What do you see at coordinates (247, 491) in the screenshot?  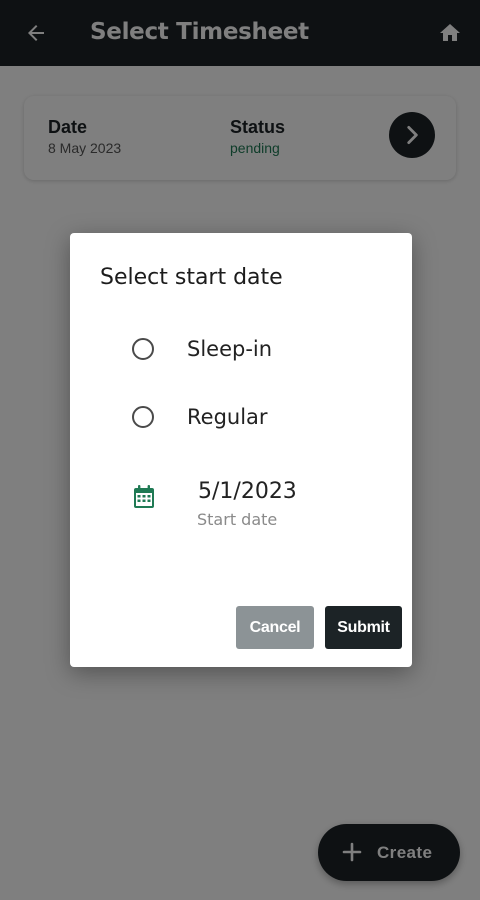 I see `start-date-value: 5/1/2023` at bounding box center [247, 491].